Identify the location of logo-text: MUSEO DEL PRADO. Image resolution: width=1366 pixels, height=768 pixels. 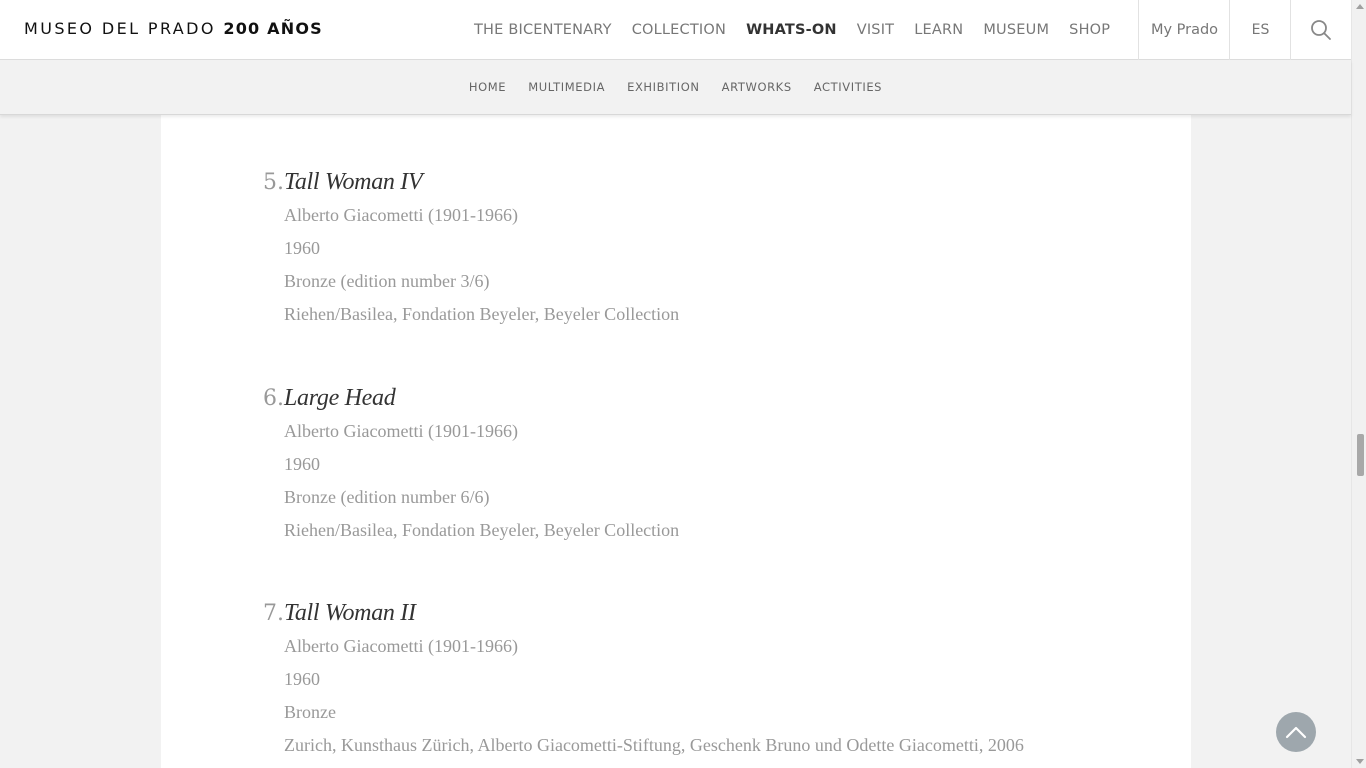
(120, 28).